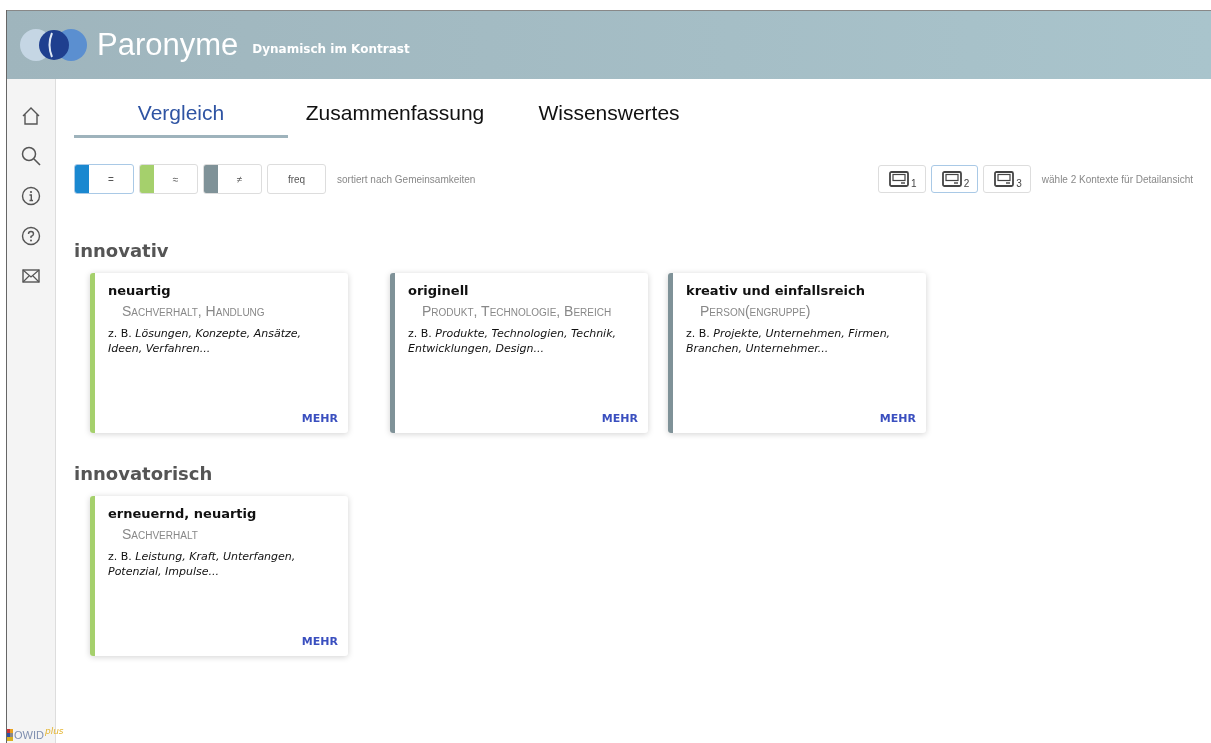 The width and height of the screenshot is (1211, 743). What do you see at coordinates (144, 473) in the screenshot?
I see `section-heading: innovatorisch` at bounding box center [144, 473].